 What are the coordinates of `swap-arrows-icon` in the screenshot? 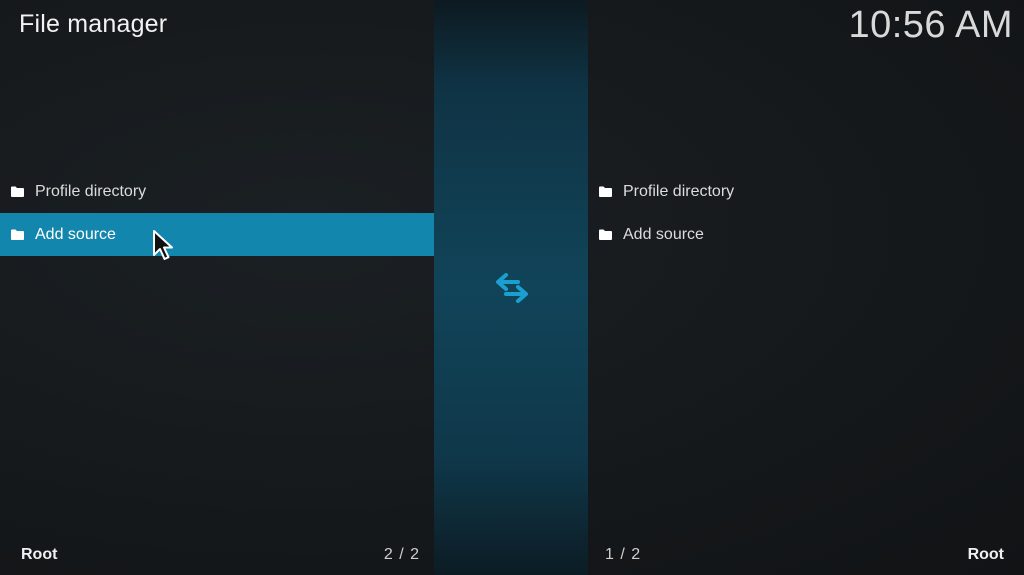 It's located at (512, 288).